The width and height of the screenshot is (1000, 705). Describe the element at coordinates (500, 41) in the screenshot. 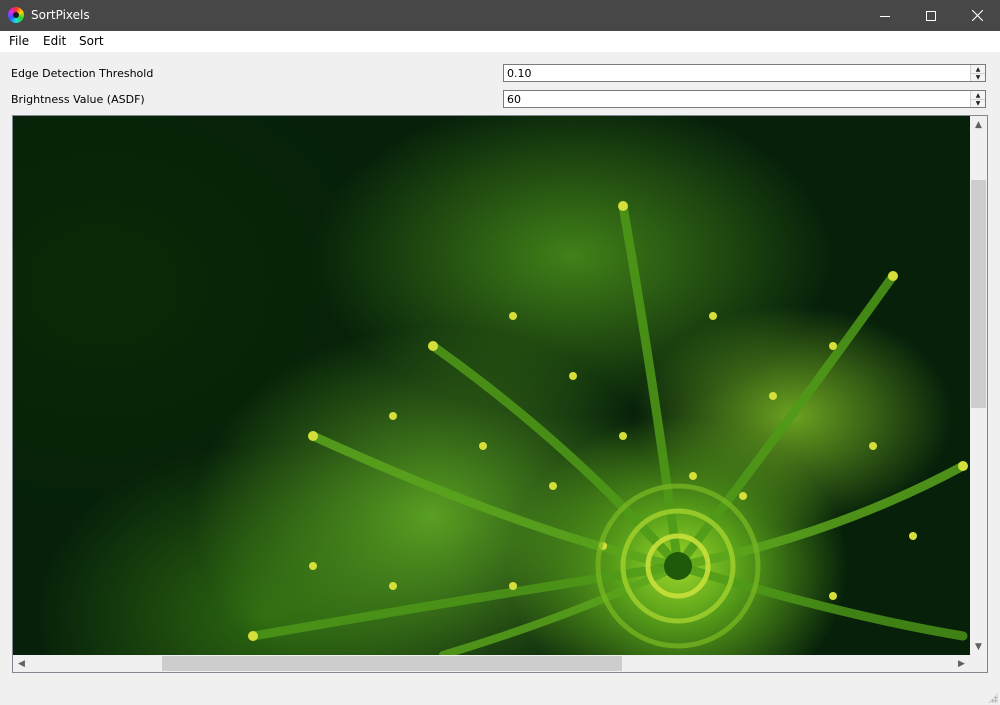

I see `menu-bar: File Edit Sort` at that location.